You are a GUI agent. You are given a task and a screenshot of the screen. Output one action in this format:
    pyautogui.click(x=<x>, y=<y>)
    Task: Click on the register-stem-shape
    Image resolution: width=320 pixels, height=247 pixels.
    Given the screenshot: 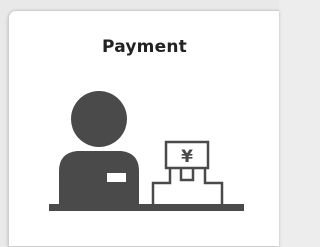 What is the action you would take?
    pyautogui.click(x=187, y=175)
    